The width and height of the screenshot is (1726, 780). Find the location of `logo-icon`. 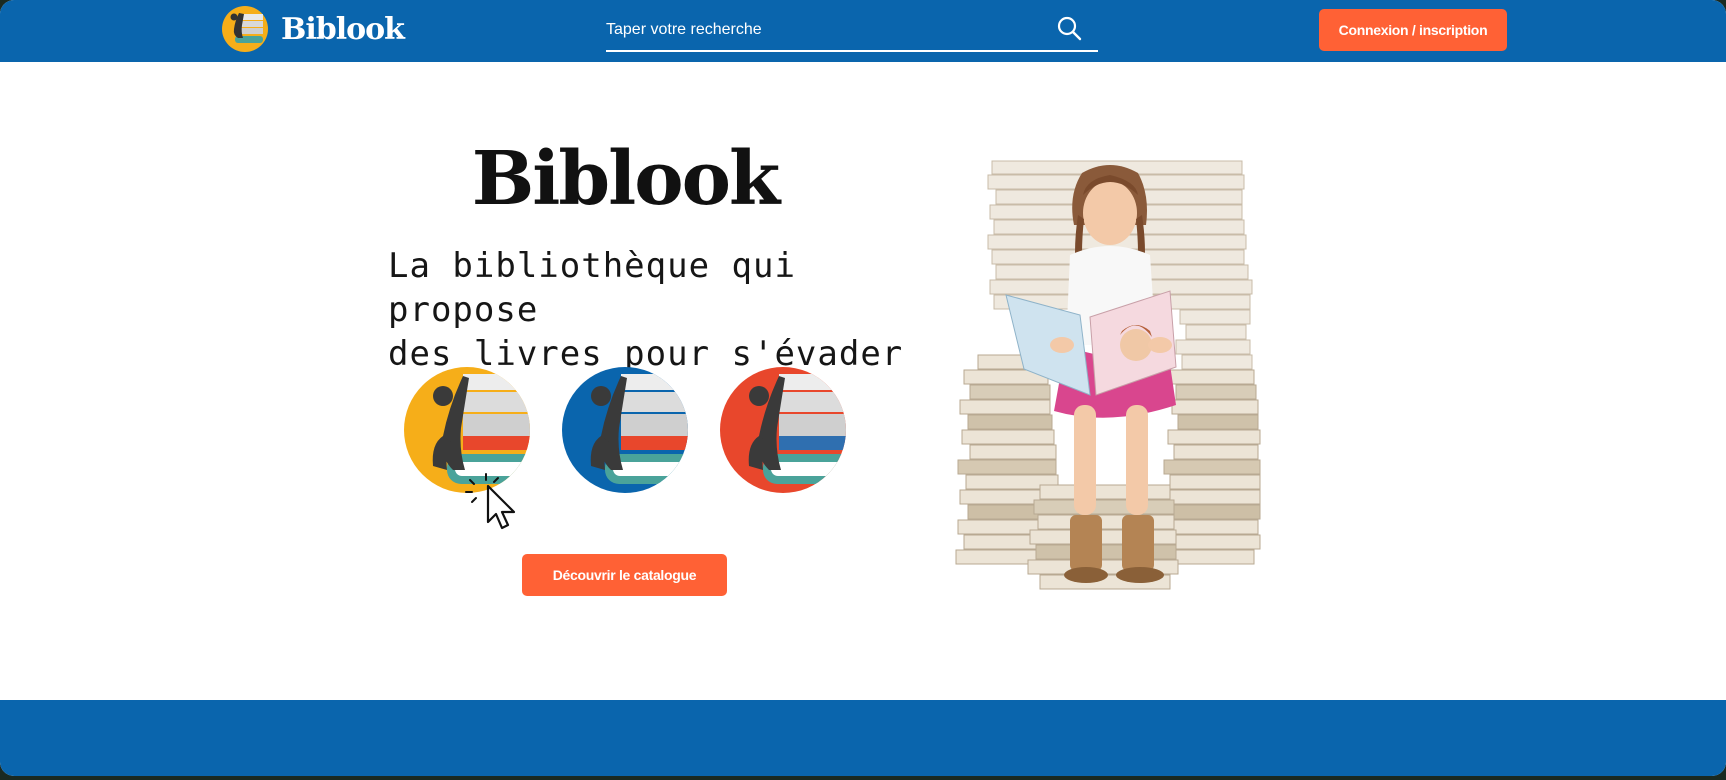

logo-icon is located at coordinates (245, 29).